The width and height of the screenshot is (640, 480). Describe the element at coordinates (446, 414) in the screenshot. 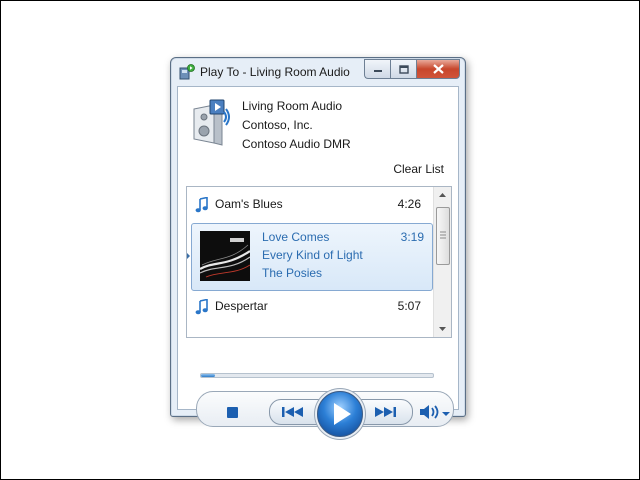

I see `volume-dropdown-arrow` at that location.